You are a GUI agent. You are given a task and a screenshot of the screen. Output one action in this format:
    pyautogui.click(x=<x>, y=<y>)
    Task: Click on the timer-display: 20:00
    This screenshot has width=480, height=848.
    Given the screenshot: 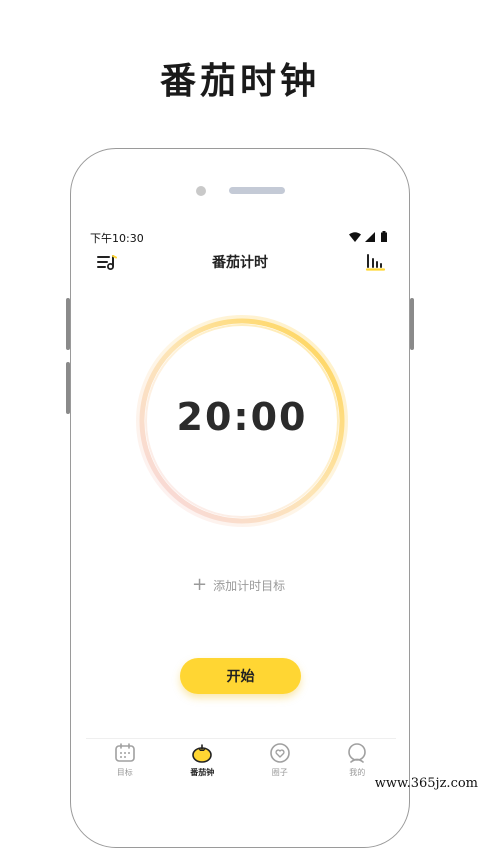 What is the action you would take?
    pyautogui.click(x=242, y=417)
    